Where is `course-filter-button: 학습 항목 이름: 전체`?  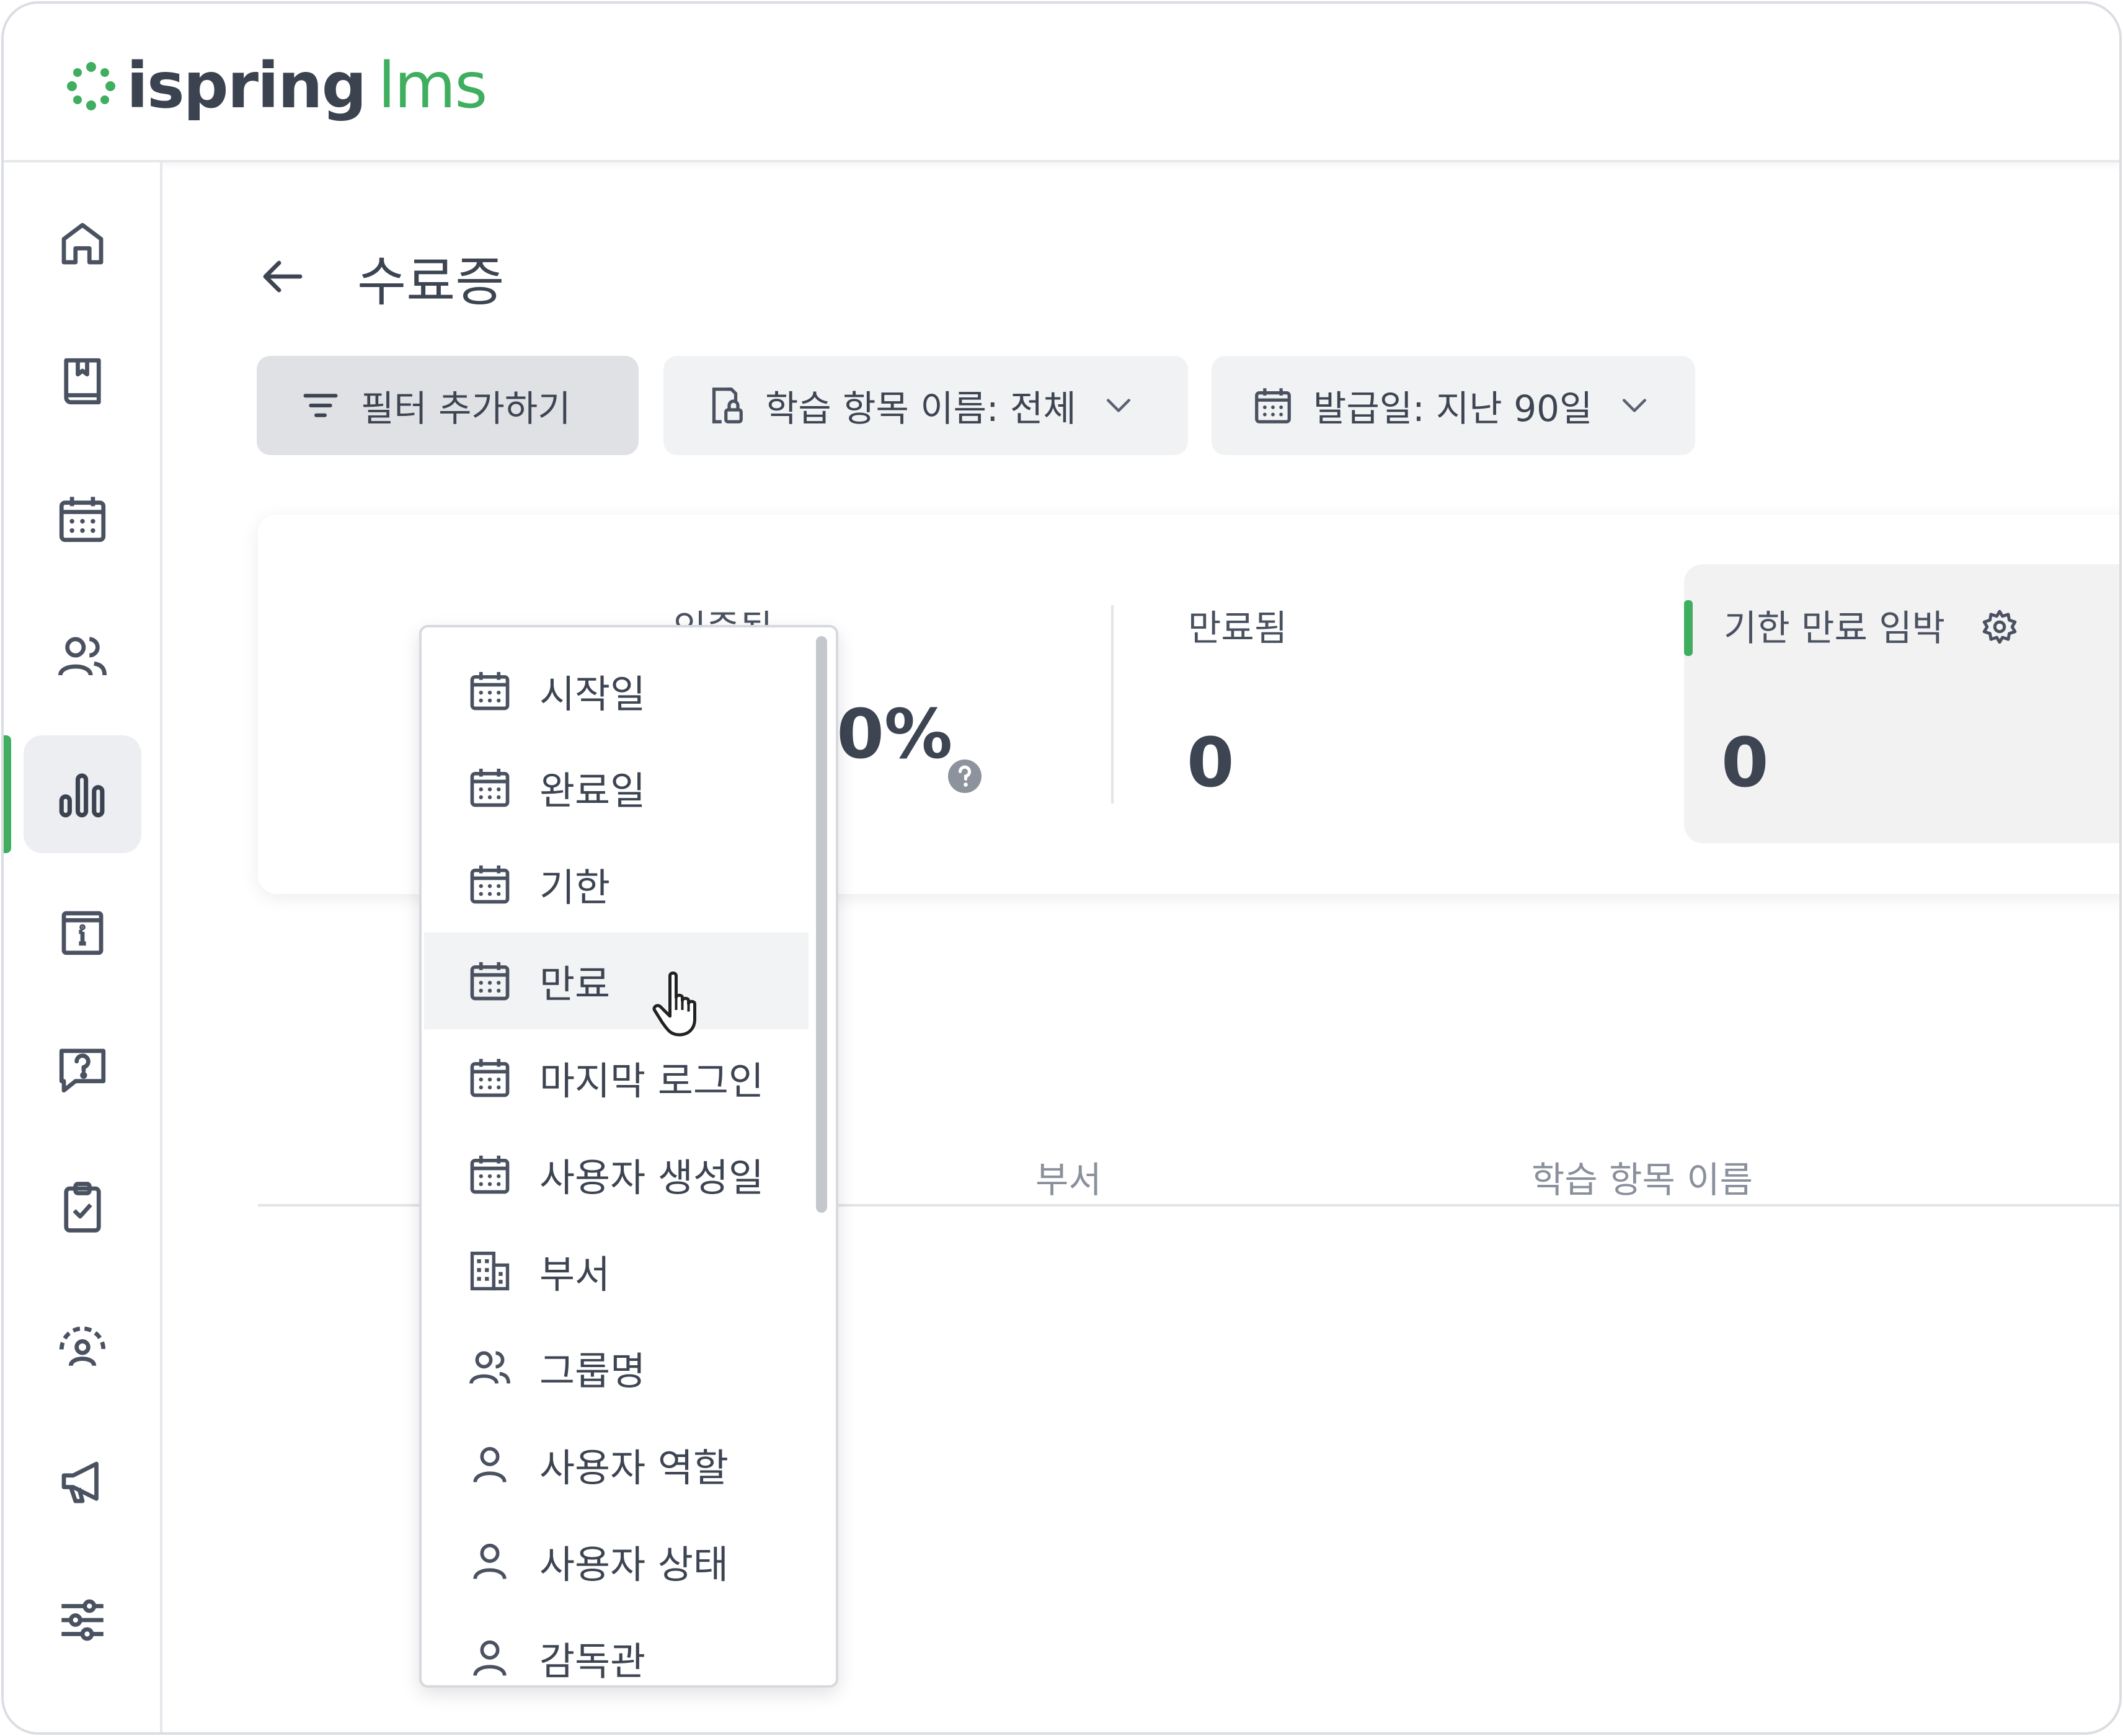
course-filter-button: 학습 항목 이름: 전체 is located at coordinates (925, 405).